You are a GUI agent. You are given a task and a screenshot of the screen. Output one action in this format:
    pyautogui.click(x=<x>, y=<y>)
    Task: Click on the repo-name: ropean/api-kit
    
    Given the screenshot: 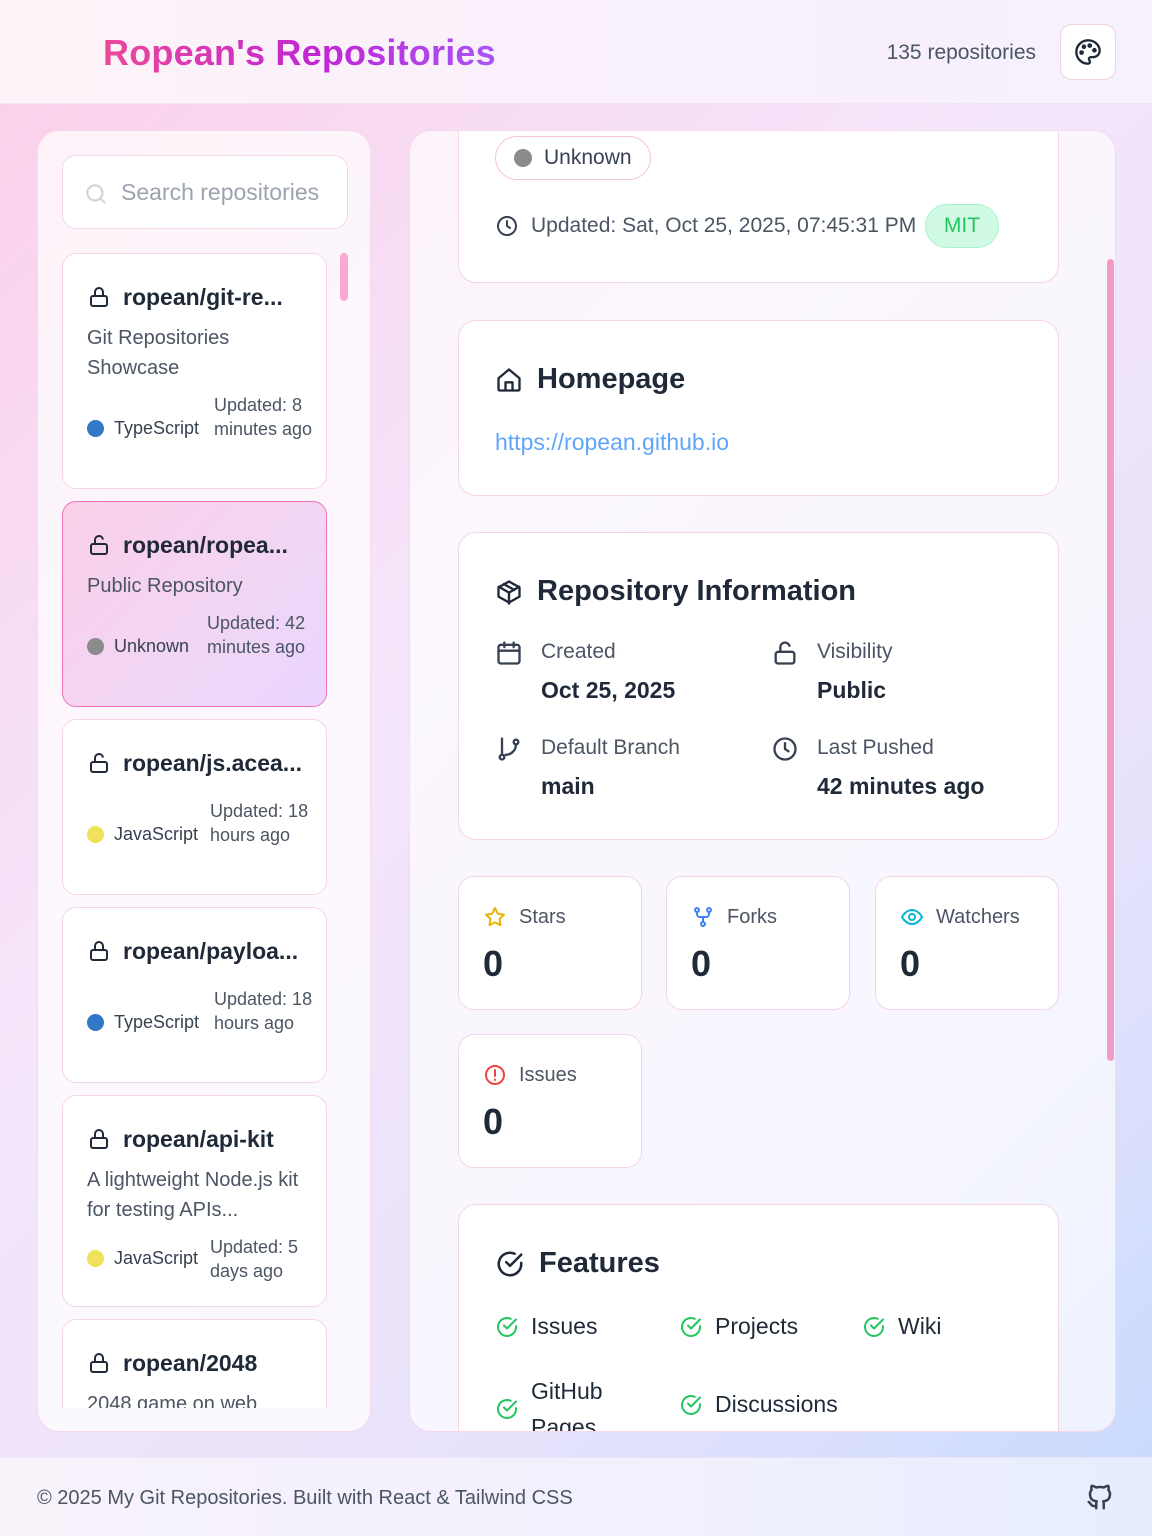 What is the action you would take?
    pyautogui.click(x=198, y=1139)
    